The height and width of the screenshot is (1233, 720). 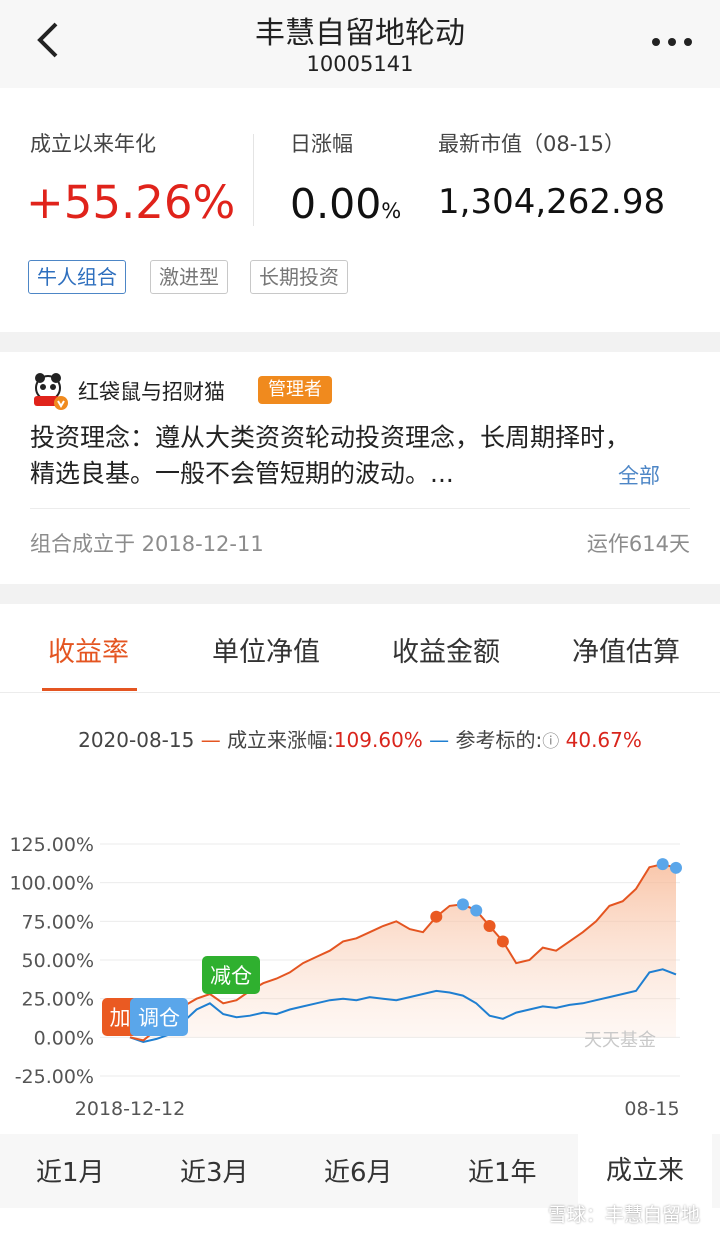 I want to click on trade-marker-label: 调仓, so click(x=159, y=1018).